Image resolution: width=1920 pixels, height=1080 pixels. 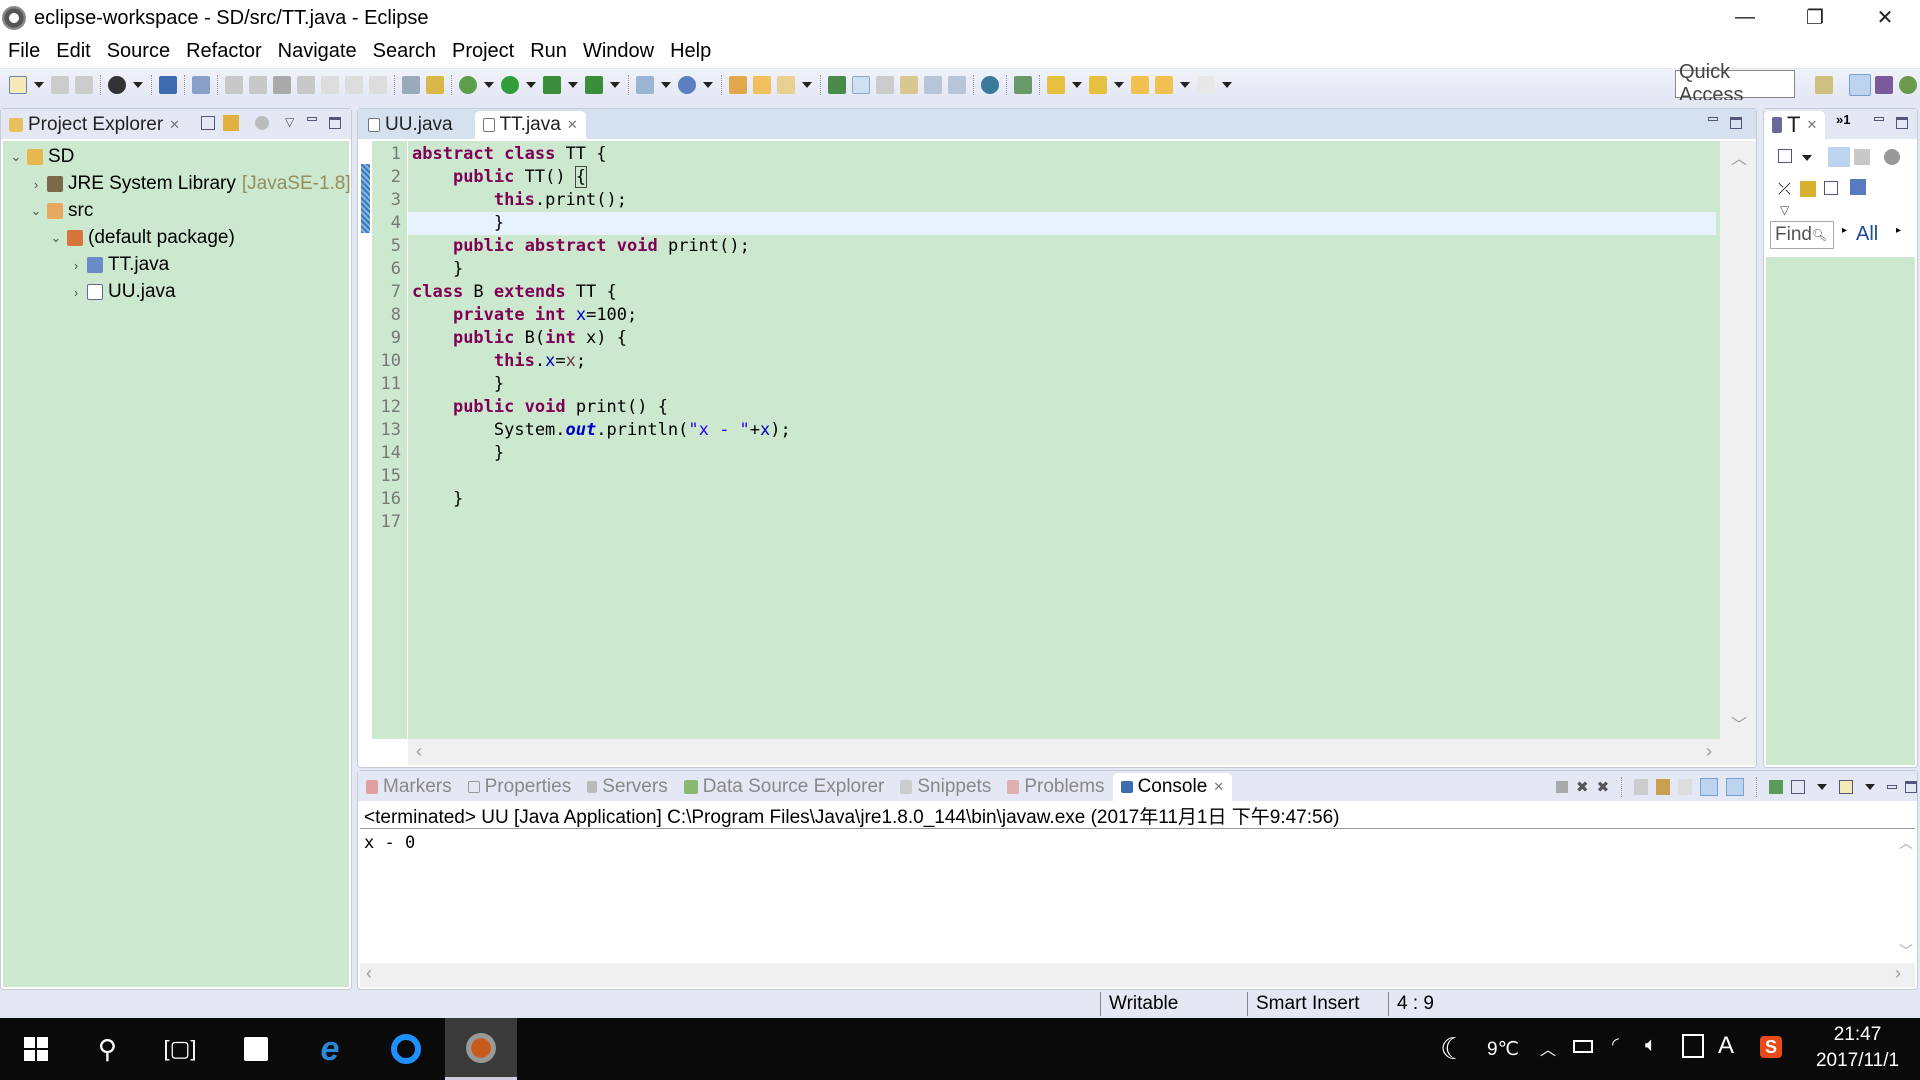 I want to click on code-line: public abstract void print();, so click(x=1062, y=246).